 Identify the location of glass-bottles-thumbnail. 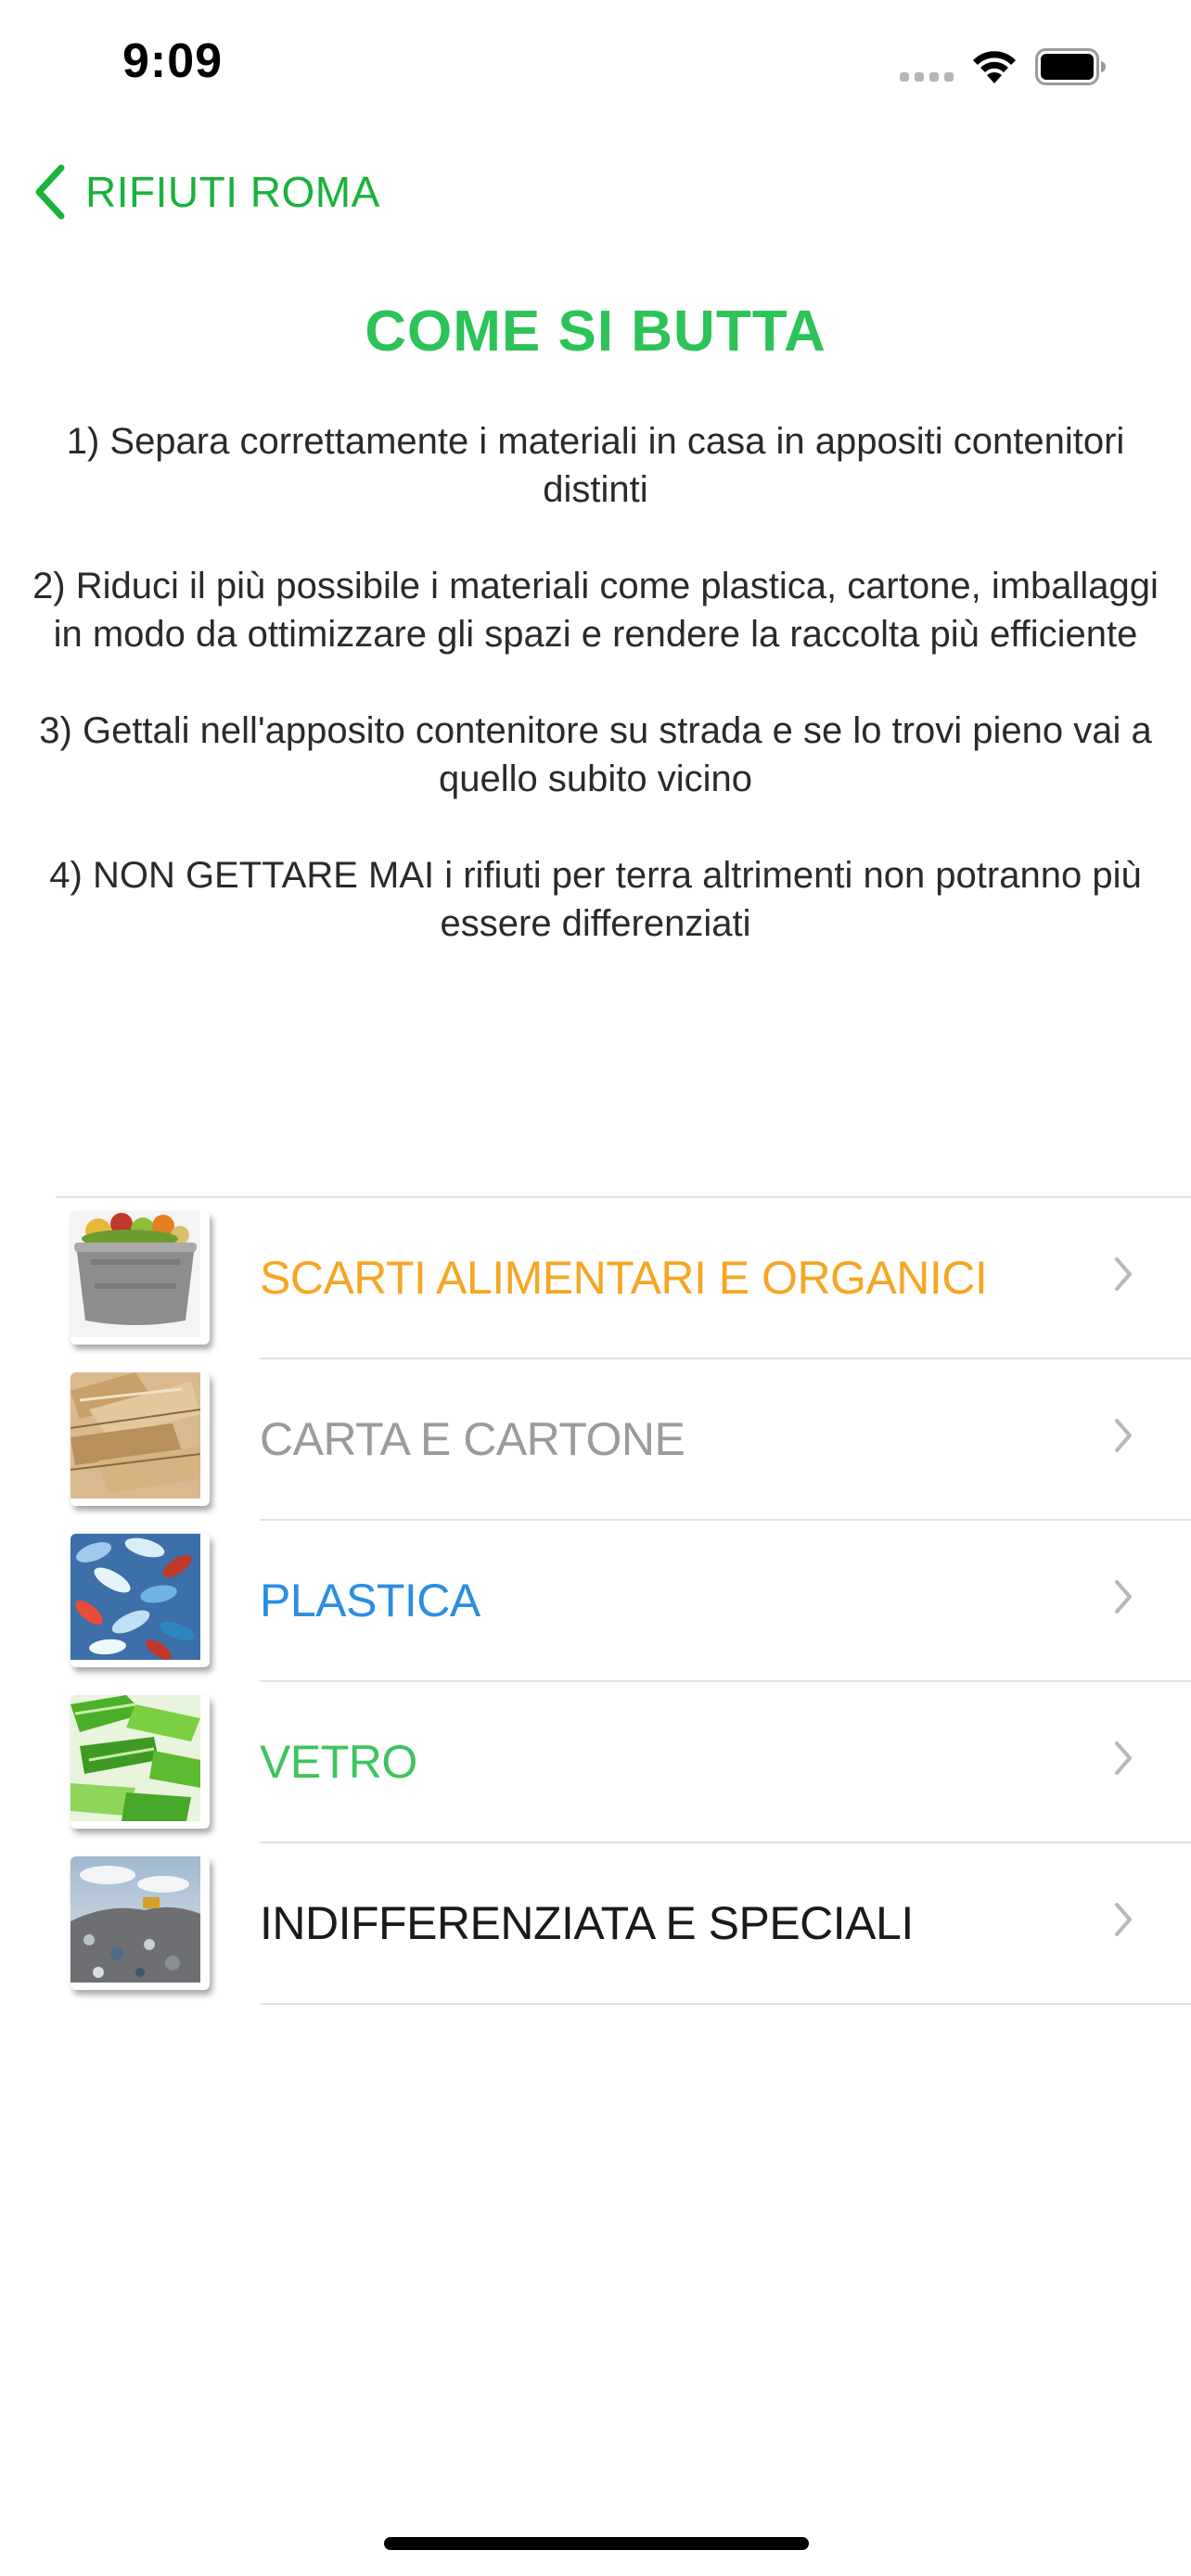
(140, 1762).